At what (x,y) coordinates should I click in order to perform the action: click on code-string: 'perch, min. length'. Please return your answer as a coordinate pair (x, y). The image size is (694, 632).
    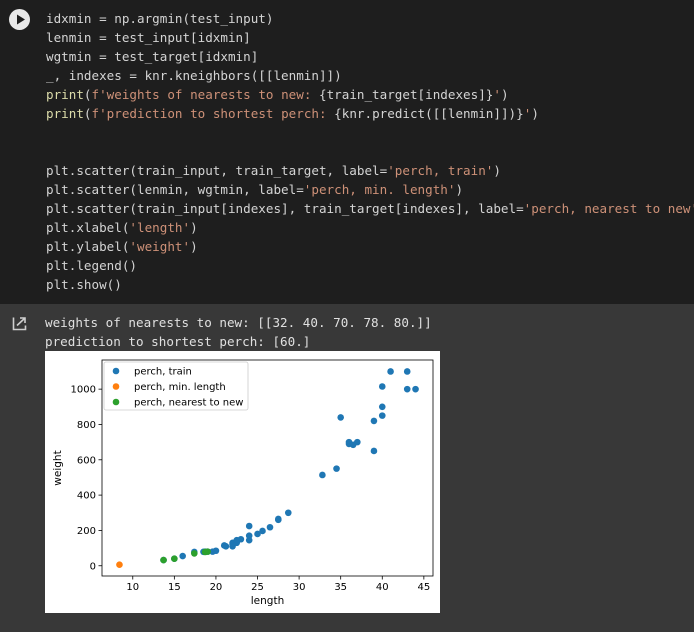
    Looking at the image, I should click on (379, 189).